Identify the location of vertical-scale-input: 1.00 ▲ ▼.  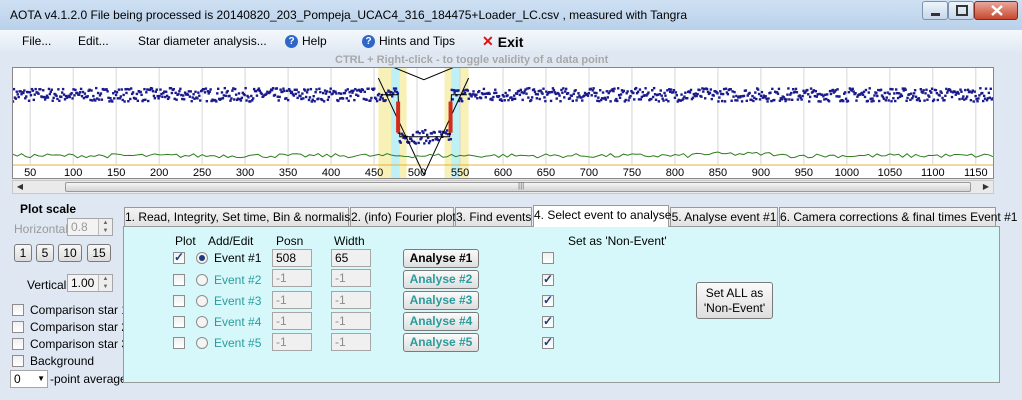
(90, 283).